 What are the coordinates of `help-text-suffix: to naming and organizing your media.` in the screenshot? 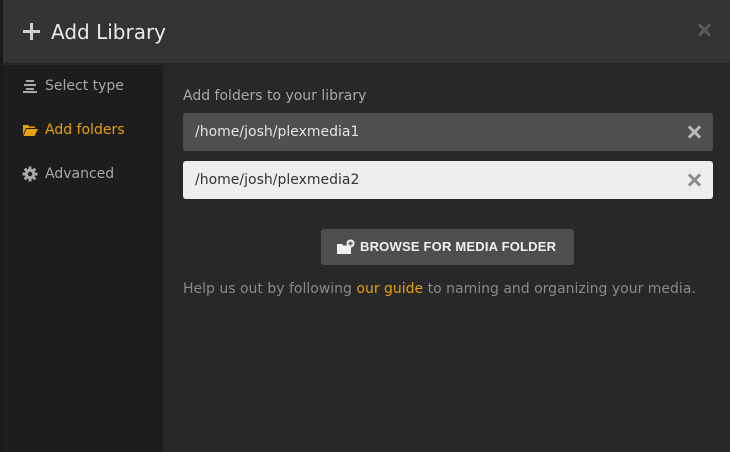 It's located at (559, 289).